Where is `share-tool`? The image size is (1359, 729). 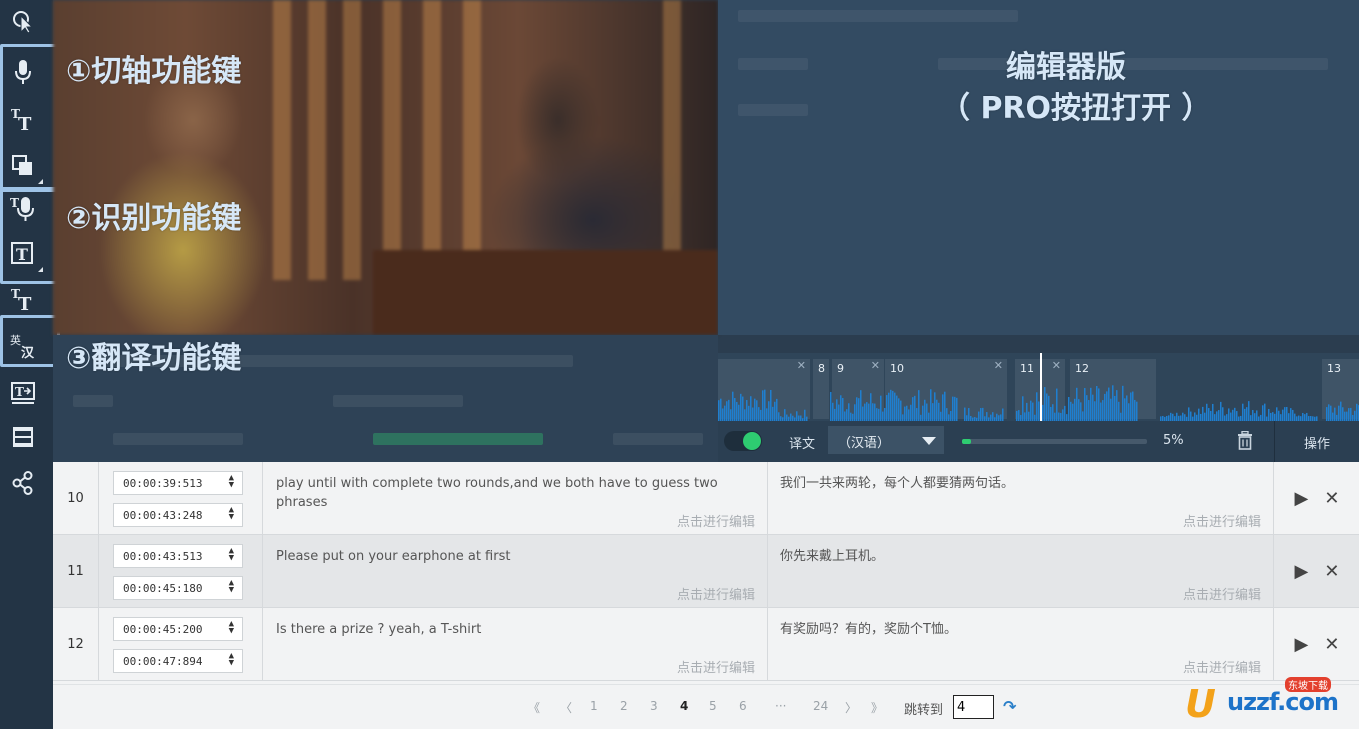 share-tool is located at coordinates (23, 483).